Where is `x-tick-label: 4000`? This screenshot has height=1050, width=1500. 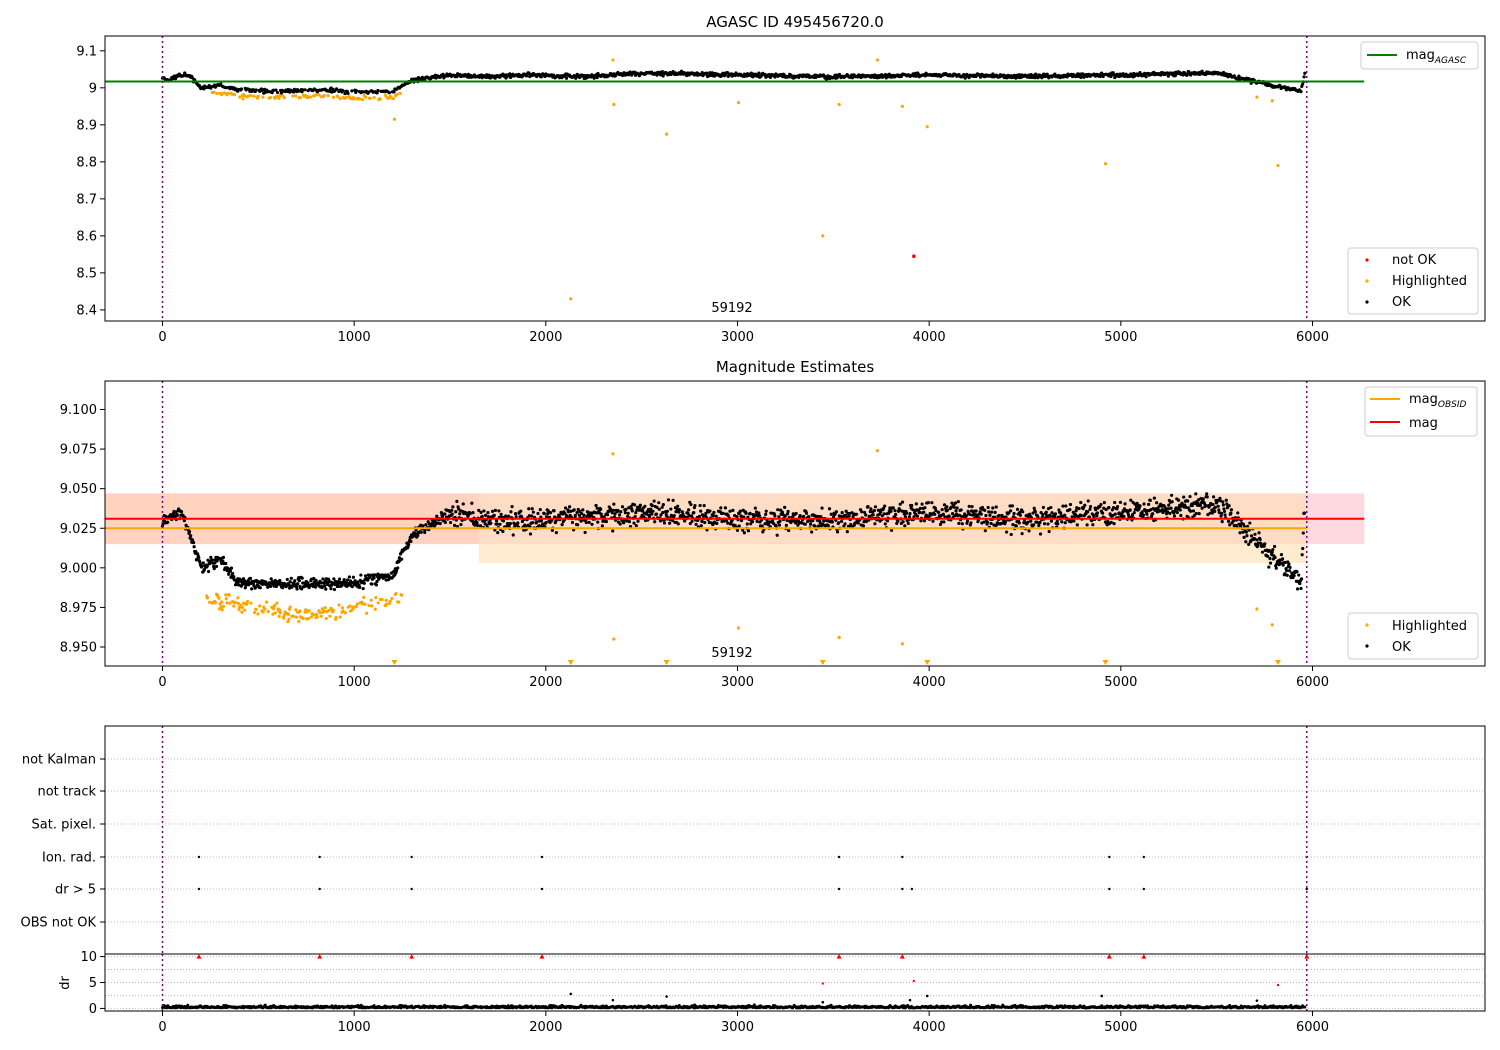
x-tick-label: 4000 is located at coordinates (929, 337).